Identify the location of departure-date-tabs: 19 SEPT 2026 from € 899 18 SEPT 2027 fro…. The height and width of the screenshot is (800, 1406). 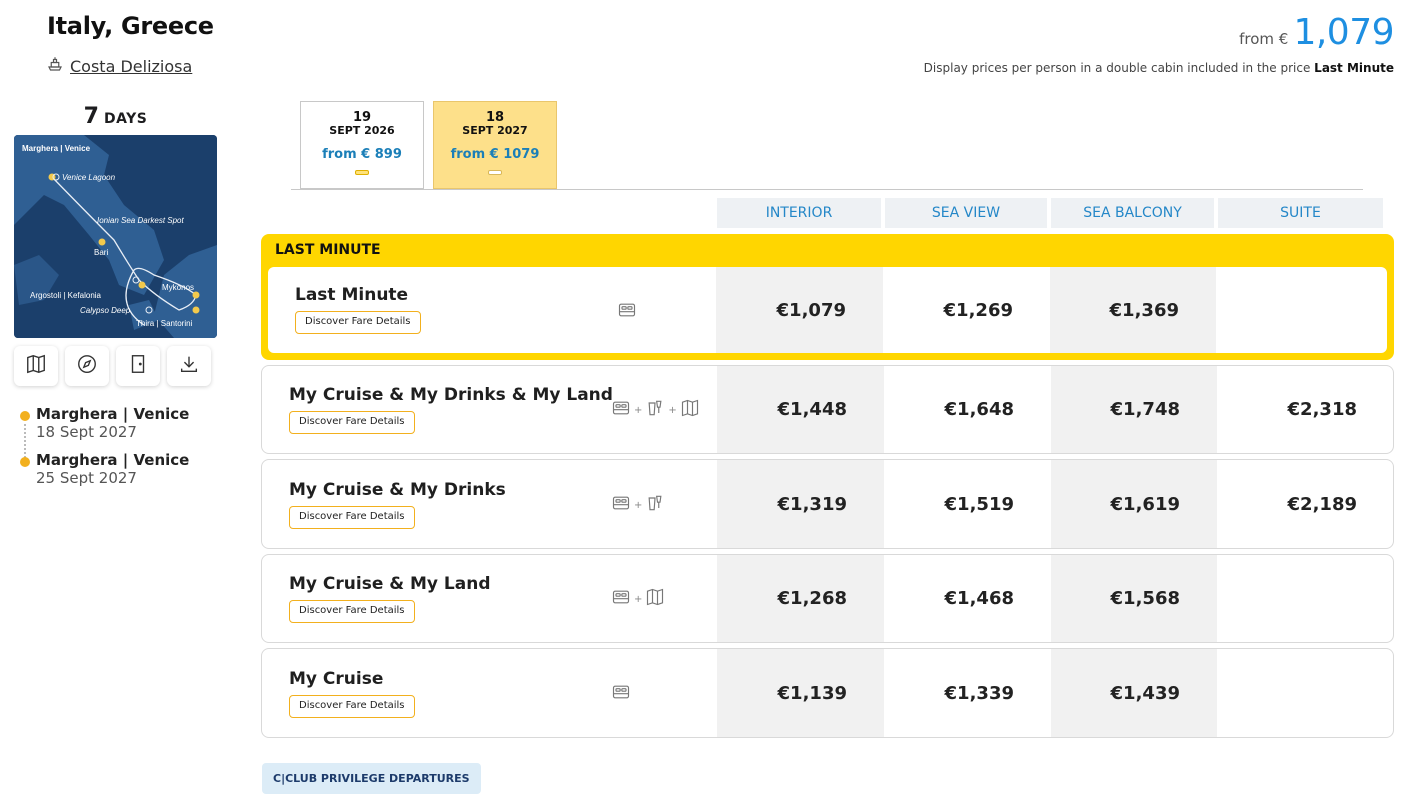
(827, 145).